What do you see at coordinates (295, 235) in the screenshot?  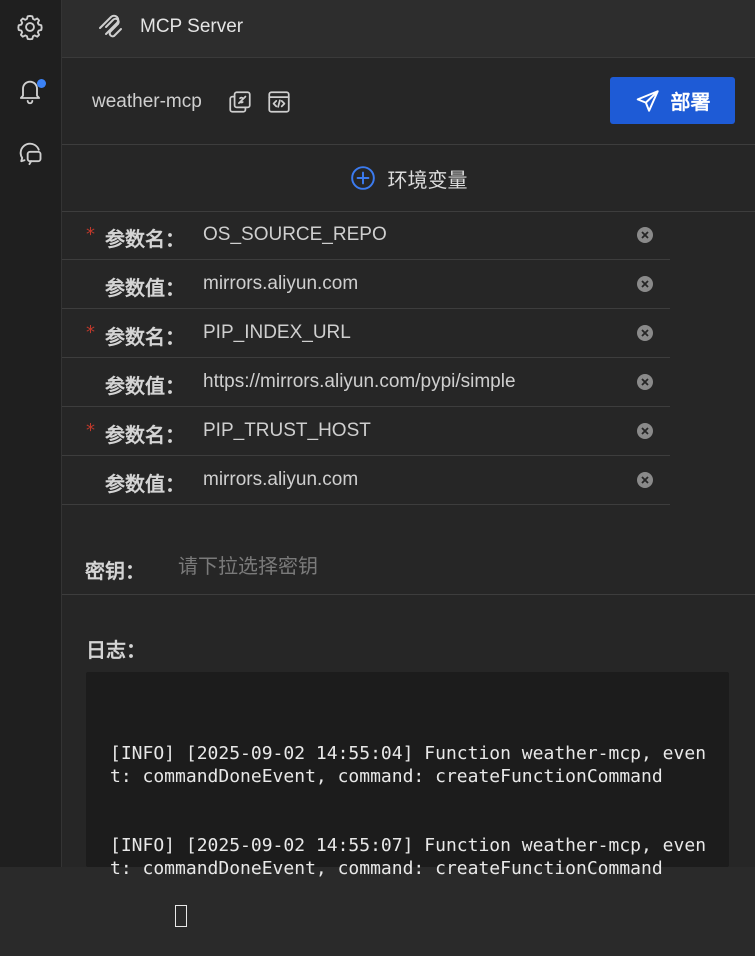 I see `param-value: OS_SOURCE_REPO` at bounding box center [295, 235].